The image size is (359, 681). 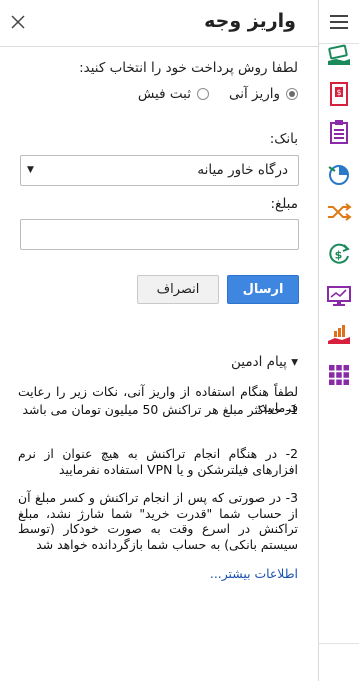 I want to click on hand-chart-icon, so click(x=339, y=334).